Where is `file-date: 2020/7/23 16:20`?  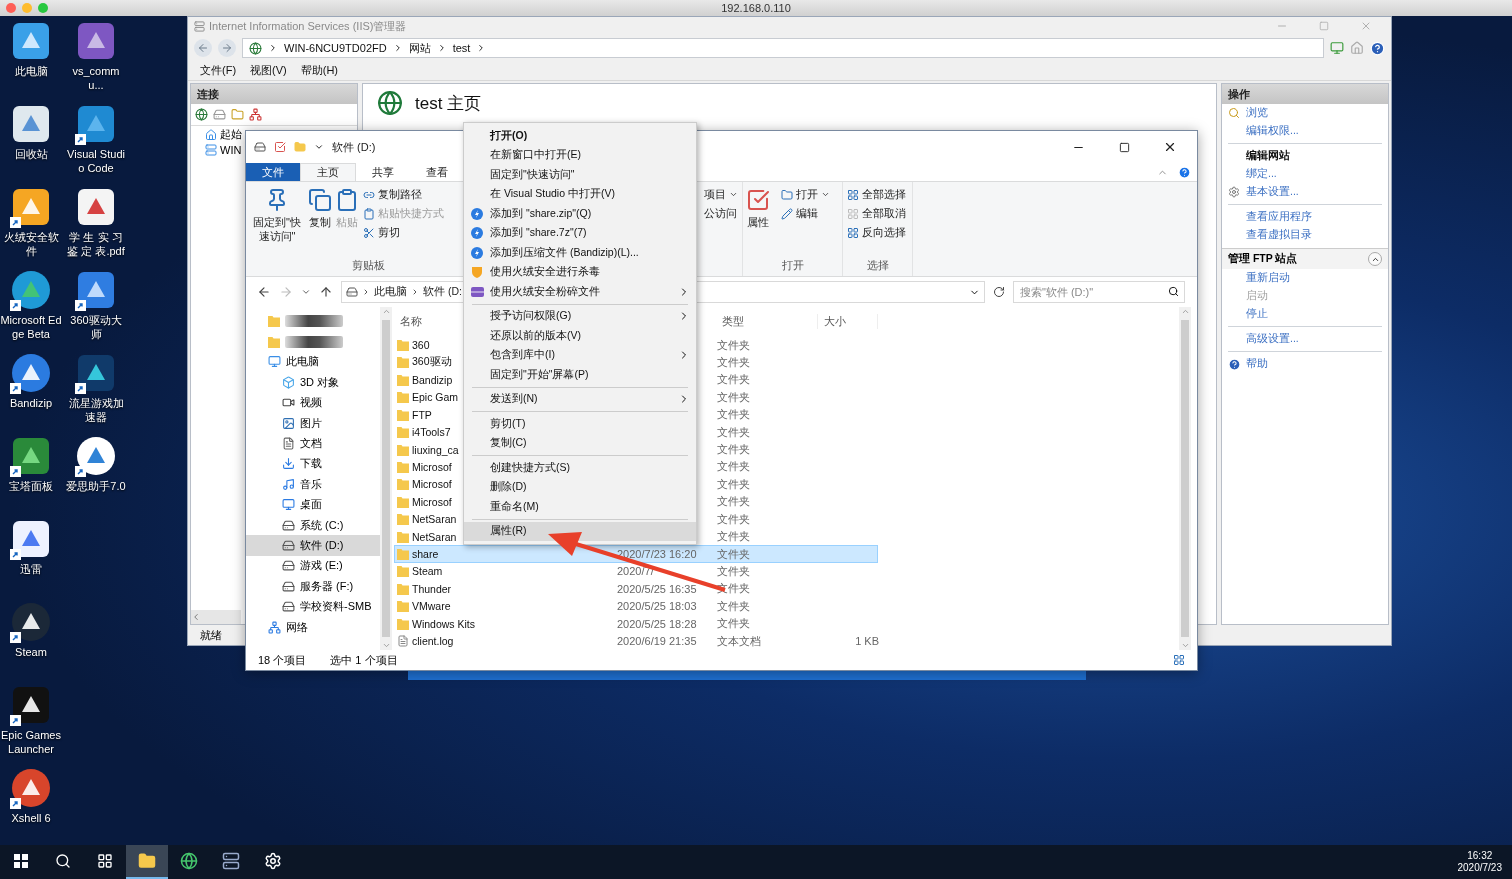 file-date: 2020/7/23 16:20 is located at coordinates (657, 554).